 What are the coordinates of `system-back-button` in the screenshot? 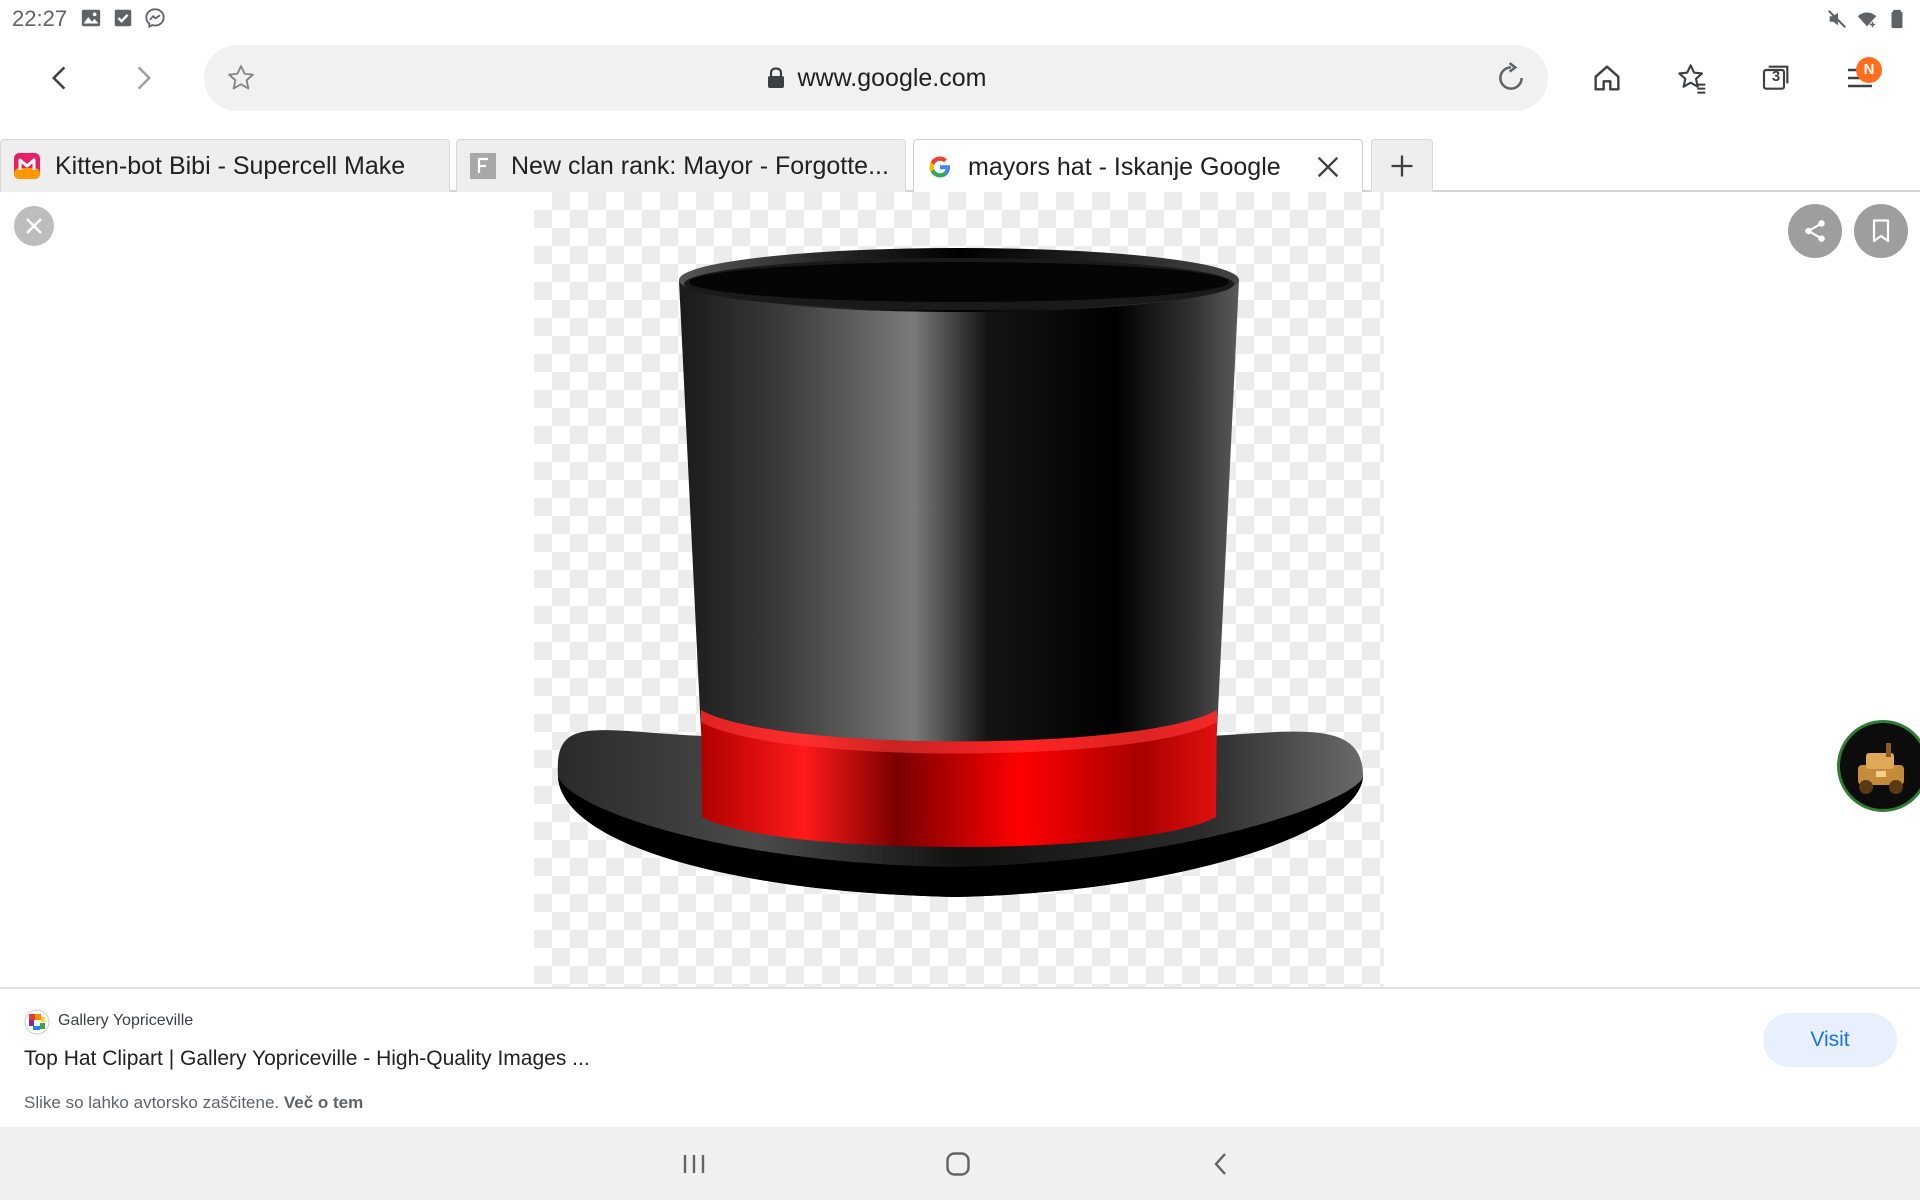 It's located at (1221, 1164).